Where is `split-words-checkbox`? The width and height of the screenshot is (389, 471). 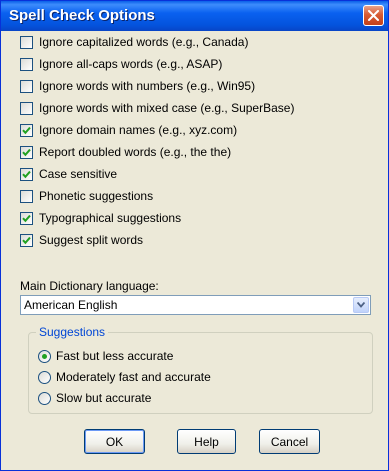
split-words-checkbox is located at coordinates (26, 240).